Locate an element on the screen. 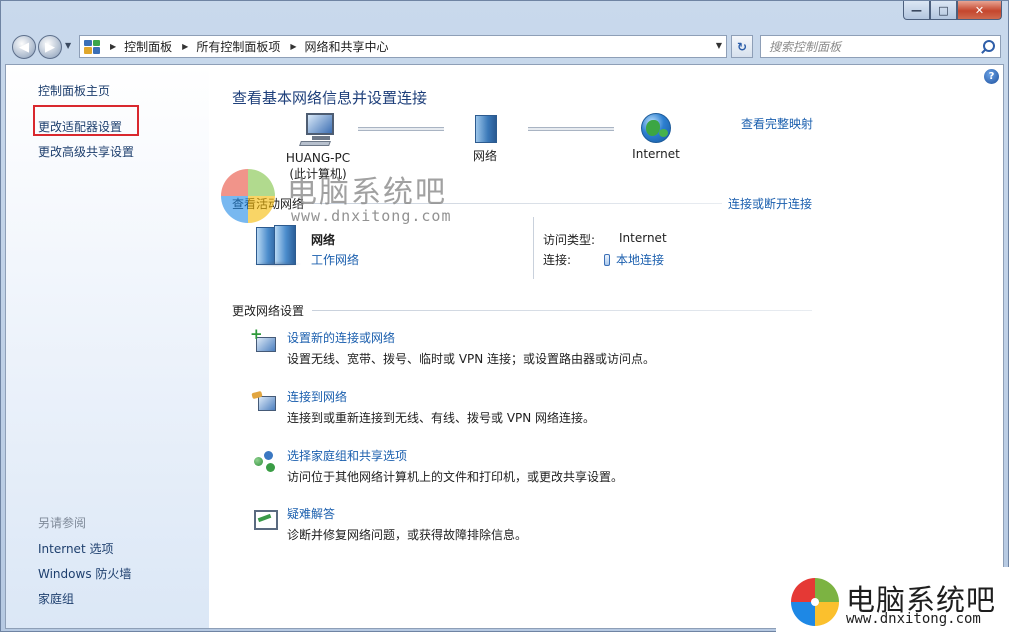 The image size is (1009, 632). local-connection-link: 本地连接 is located at coordinates (634, 259).